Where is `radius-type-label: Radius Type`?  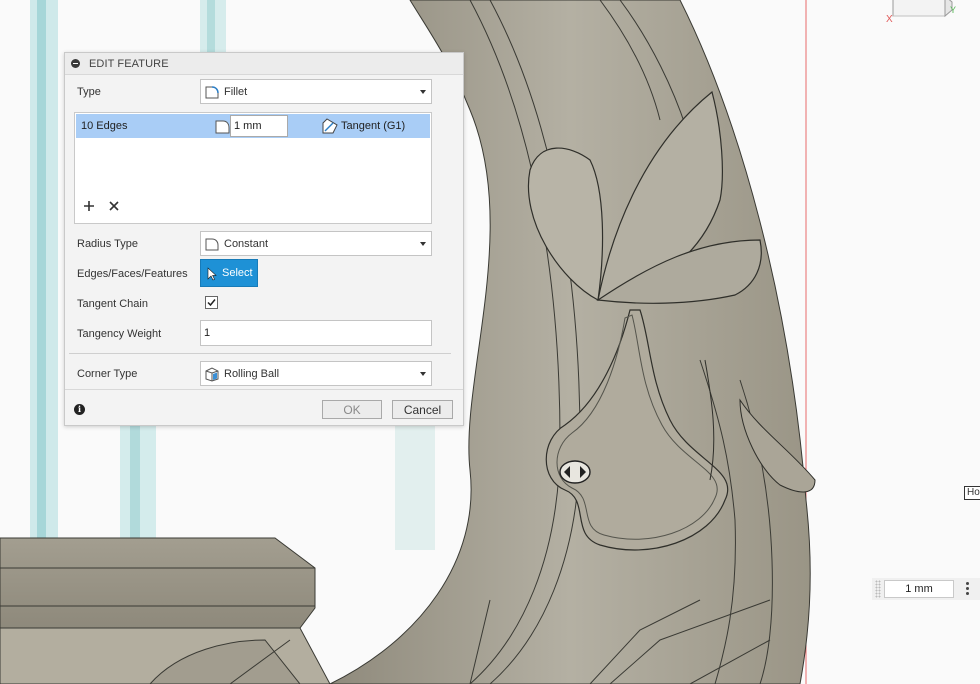 radius-type-label: Radius Type is located at coordinates (107, 244).